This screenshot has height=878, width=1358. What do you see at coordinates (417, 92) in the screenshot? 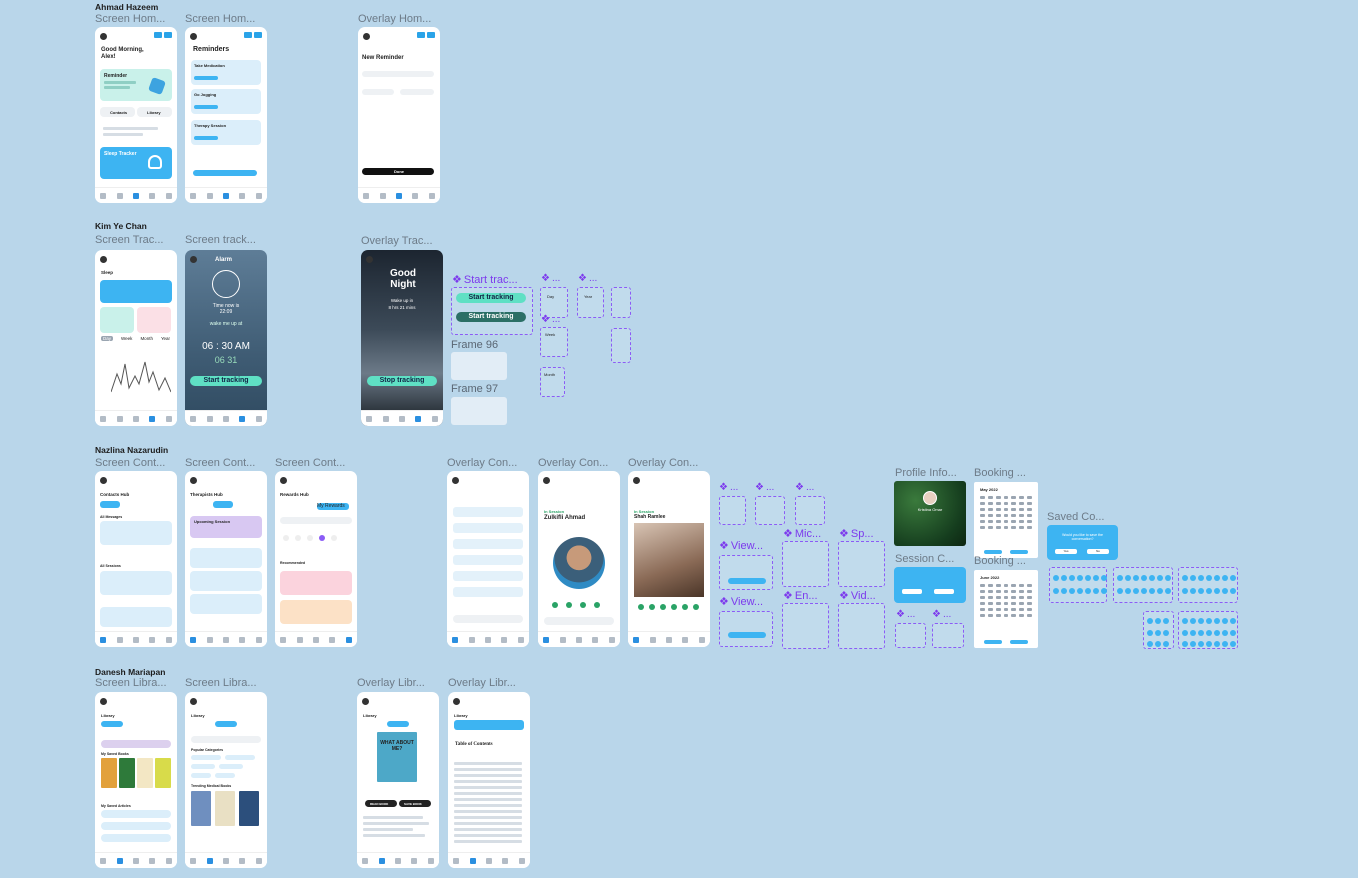
I see `time-select` at bounding box center [417, 92].